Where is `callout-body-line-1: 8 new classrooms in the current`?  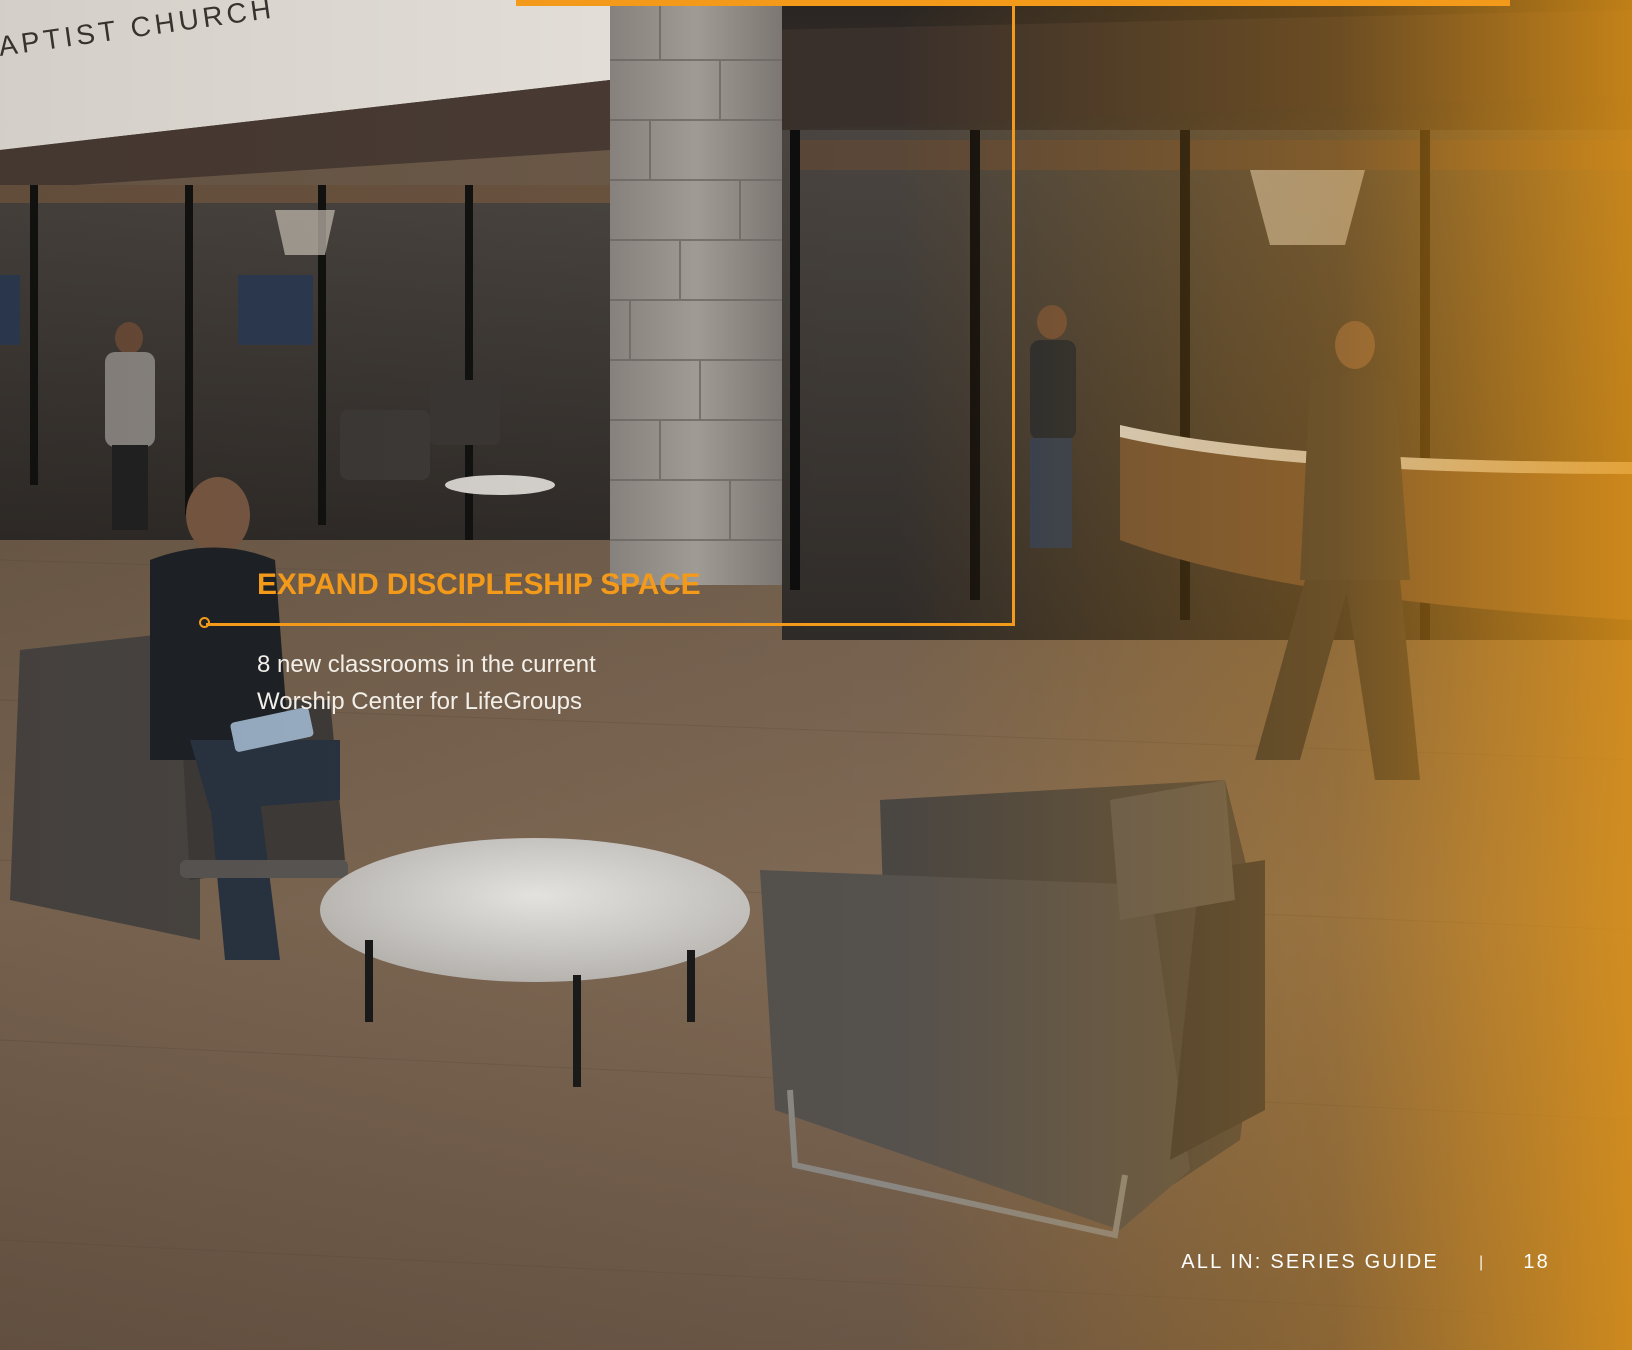 callout-body-line-1: 8 new classrooms in the current is located at coordinates (426, 664).